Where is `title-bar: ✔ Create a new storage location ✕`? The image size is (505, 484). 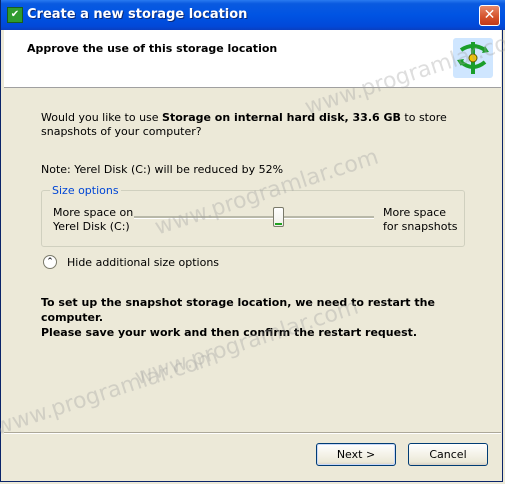
title-bar: ✔ Create a new storage location ✕ is located at coordinates (253, 15).